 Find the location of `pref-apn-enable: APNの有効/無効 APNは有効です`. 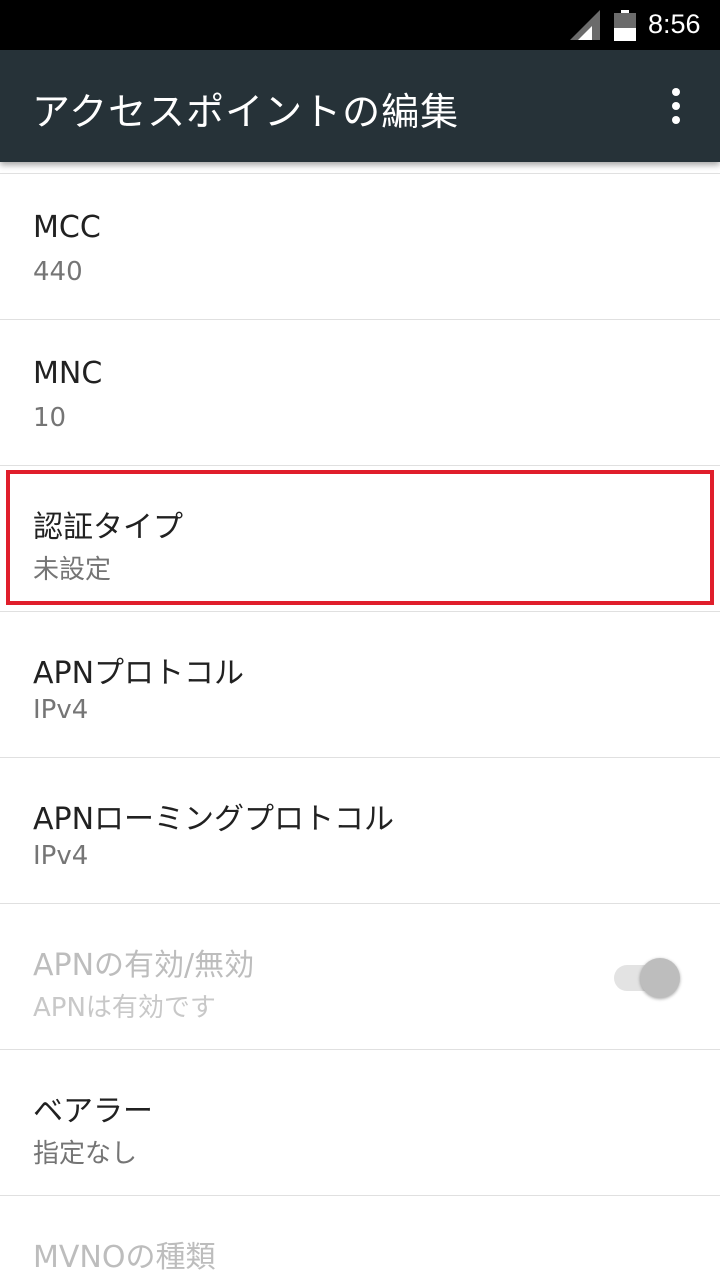

pref-apn-enable: APNの有効/無効 APNは有効です is located at coordinates (360, 977).